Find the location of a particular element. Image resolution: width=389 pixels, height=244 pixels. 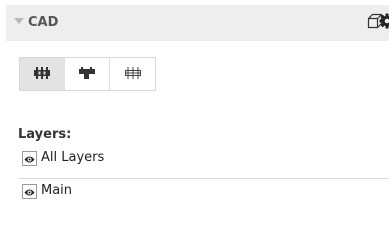

layer-row-all-layers: All Layers is located at coordinates (203, 159).